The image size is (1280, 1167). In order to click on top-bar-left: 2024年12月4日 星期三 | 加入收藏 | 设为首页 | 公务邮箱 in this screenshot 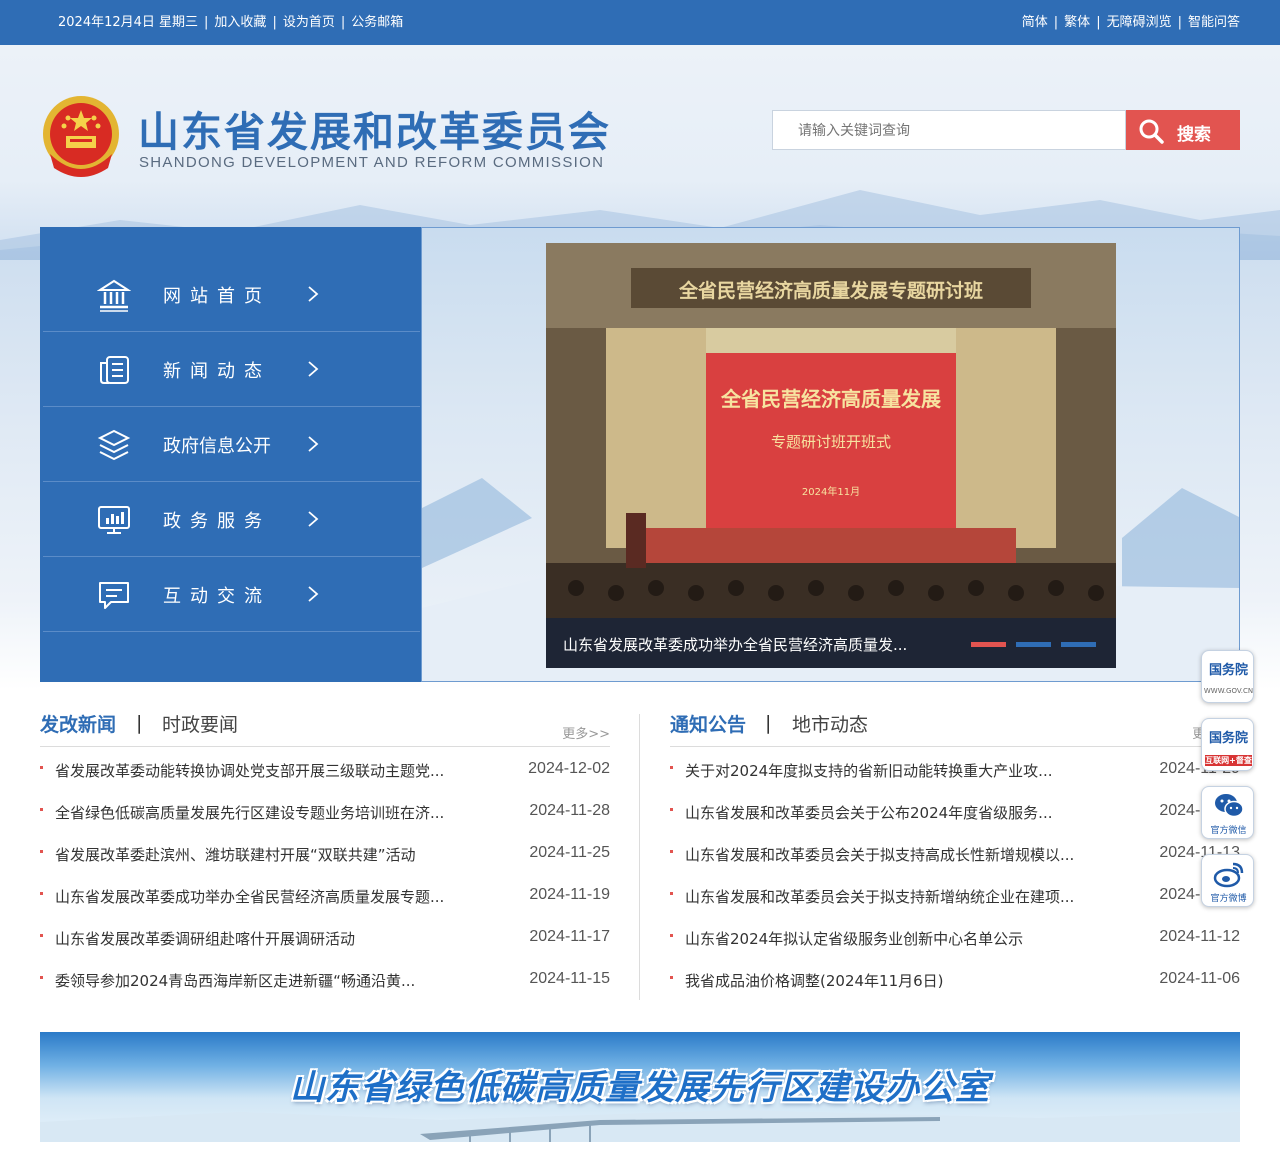, I will do `click(231, 22)`.